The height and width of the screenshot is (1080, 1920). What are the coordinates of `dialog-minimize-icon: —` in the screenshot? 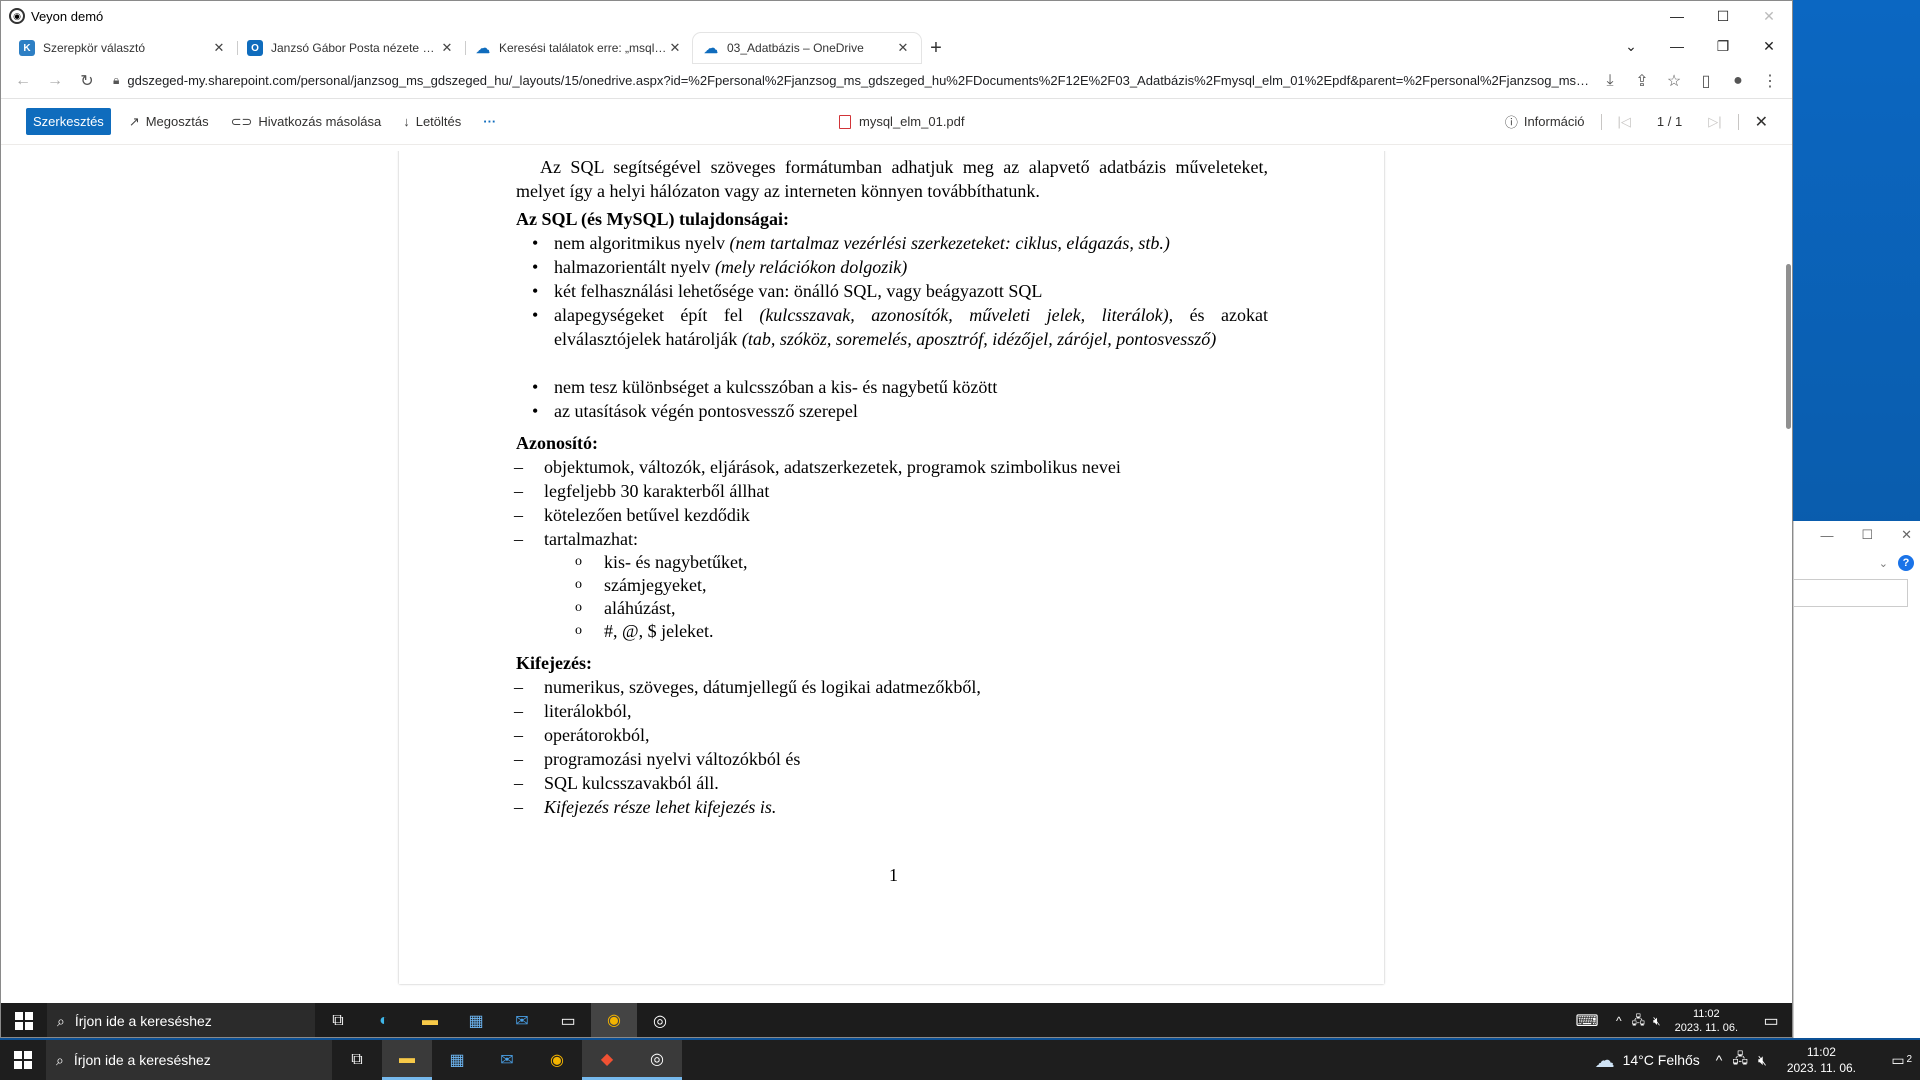 It's located at (1826, 535).